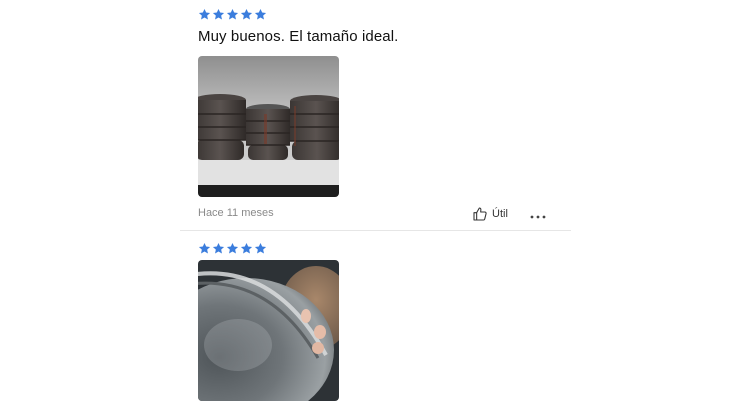 The width and height of the screenshot is (750, 410). I want to click on review-divider, so click(375, 230).